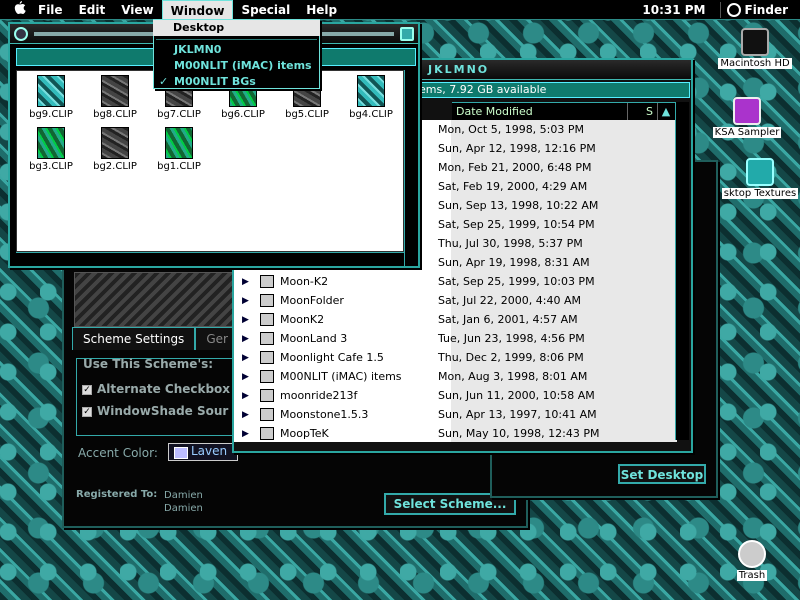  Describe the element at coordinates (321, 10) in the screenshot. I see `menu-help: Help` at that location.